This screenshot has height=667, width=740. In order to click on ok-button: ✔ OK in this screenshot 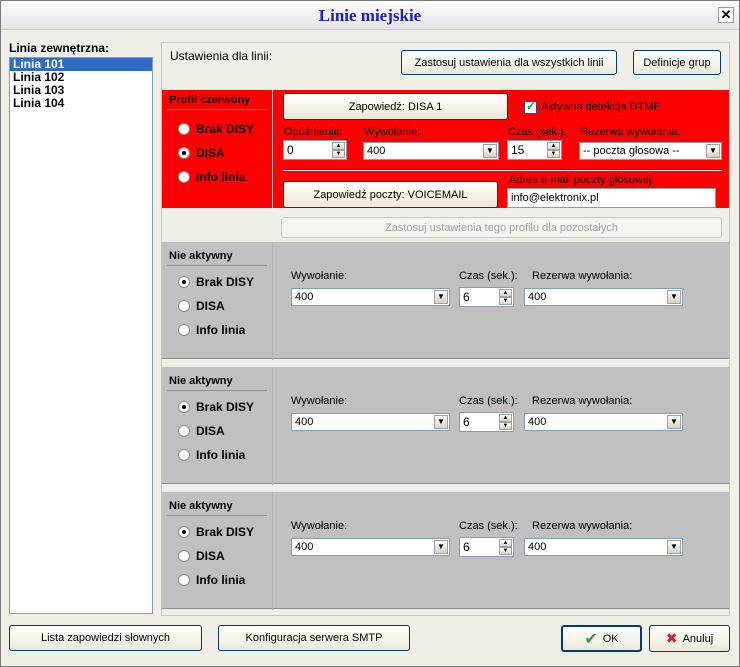, I will do `click(601, 638)`.